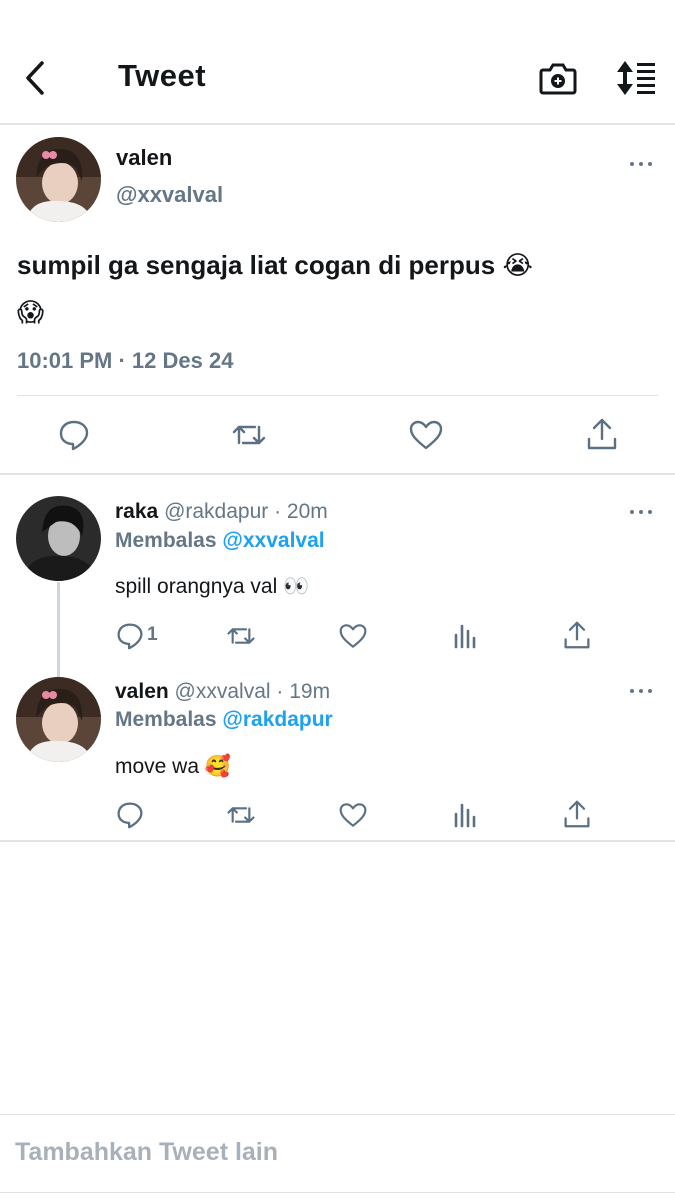 The image size is (675, 1200). I want to click on author-name: valen, so click(144, 158).